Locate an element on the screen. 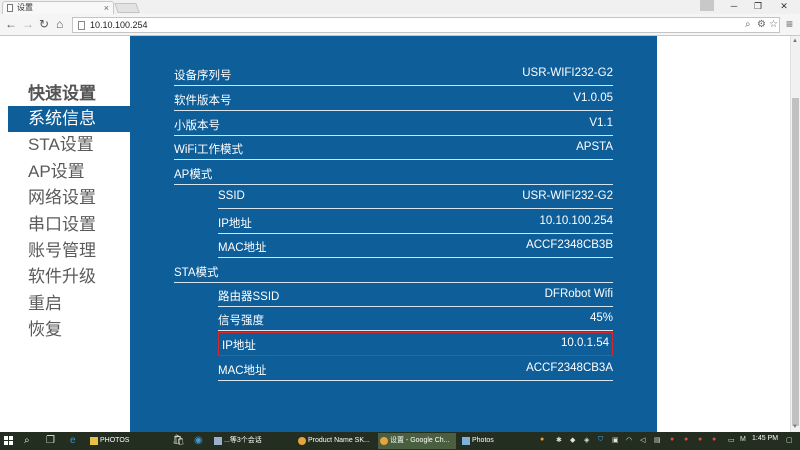  notification-icon: ▢ is located at coordinates (789, 440).